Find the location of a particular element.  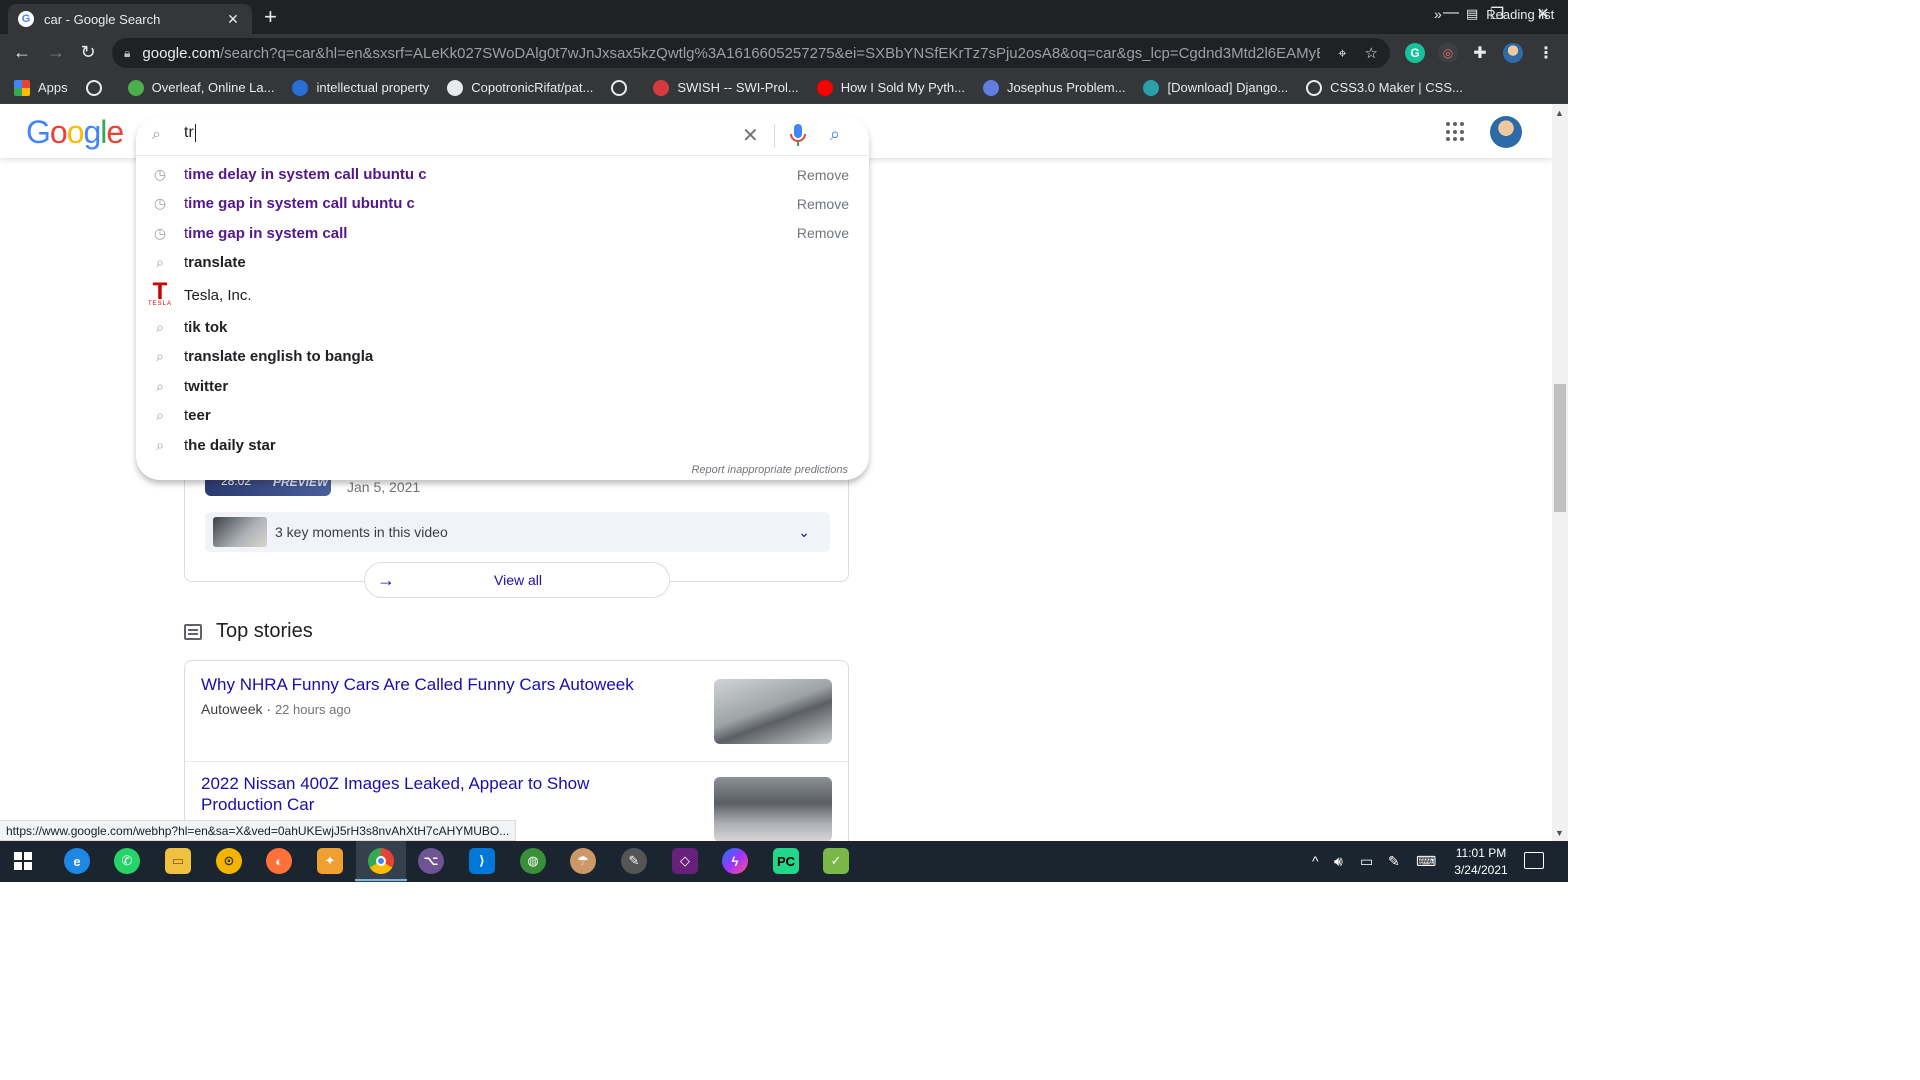

account-avatar is located at coordinates (1506, 132).